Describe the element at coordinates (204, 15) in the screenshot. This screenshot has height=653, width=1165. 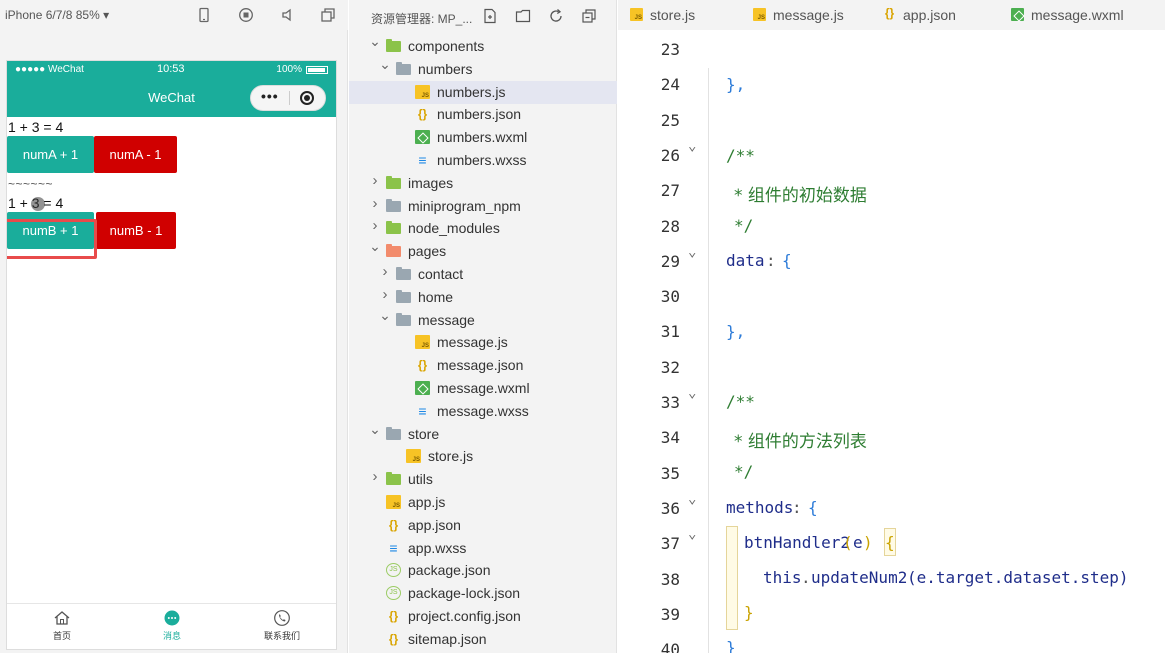
I see `phone-icon` at that location.